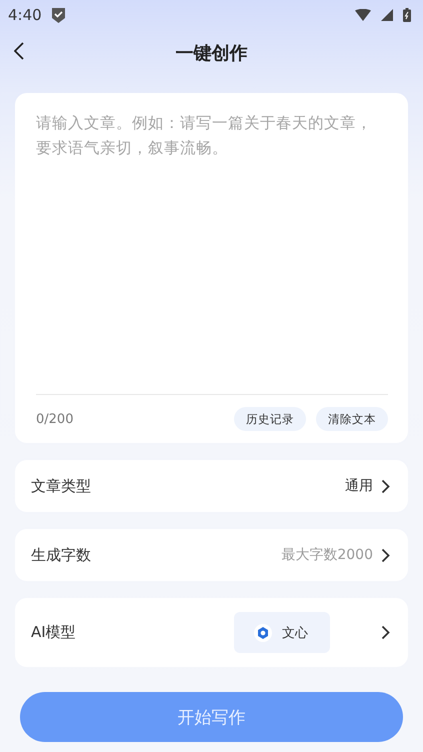  I want to click on hexagon-logo-icon, so click(263, 633).